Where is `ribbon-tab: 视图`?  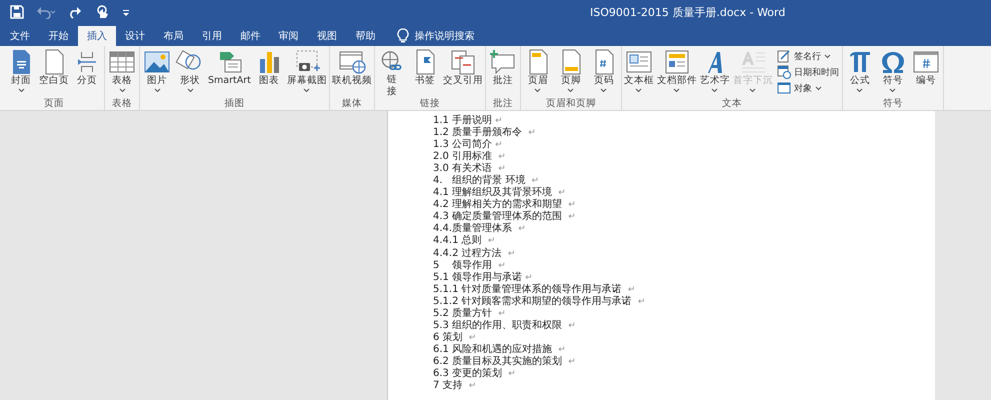
ribbon-tab: 视图 is located at coordinates (327, 36).